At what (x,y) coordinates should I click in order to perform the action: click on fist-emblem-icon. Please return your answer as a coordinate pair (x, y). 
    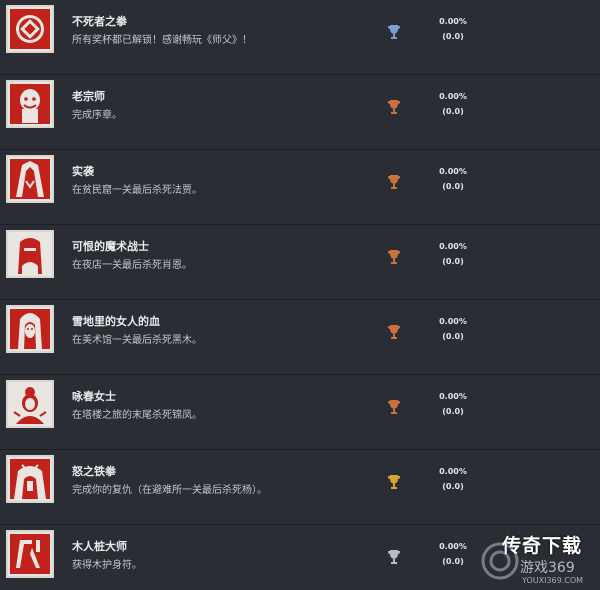
    Looking at the image, I should click on (30, 29).